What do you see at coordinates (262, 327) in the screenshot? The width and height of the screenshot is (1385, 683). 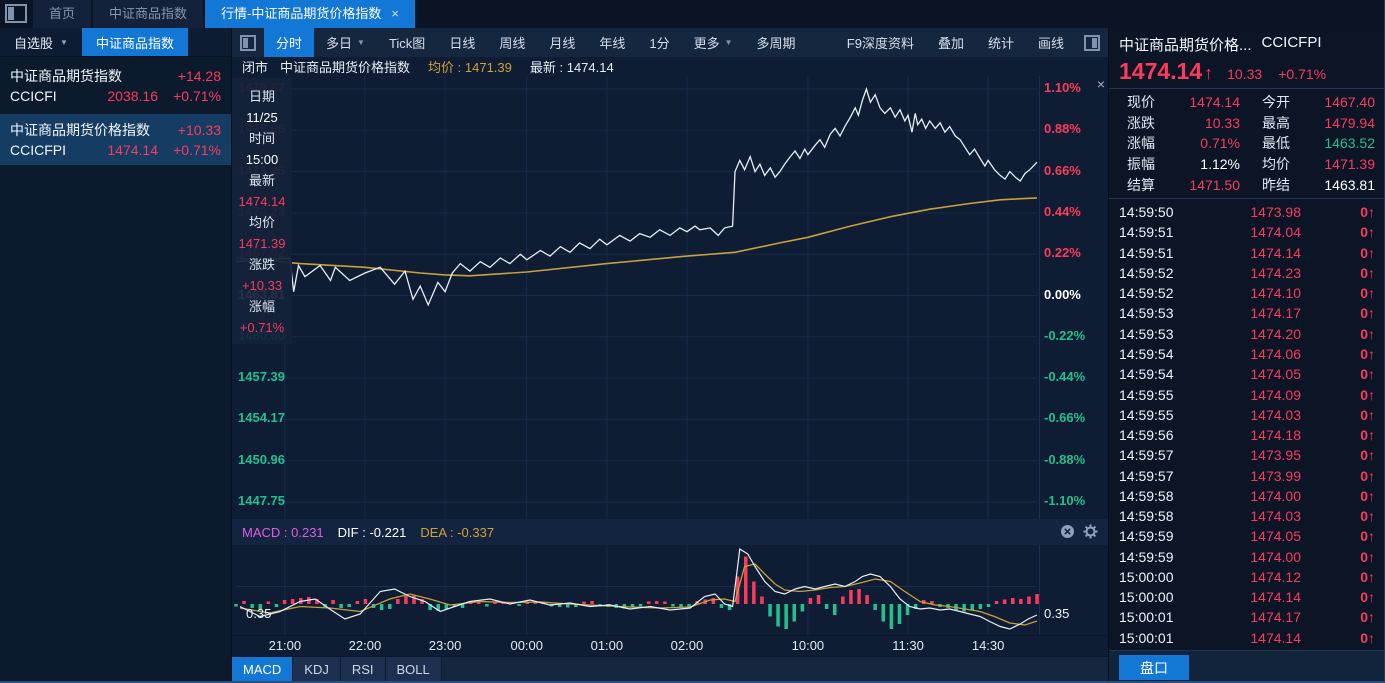 I see `tooltip-field-value: +0.71%` at bounding box center [262, 327].